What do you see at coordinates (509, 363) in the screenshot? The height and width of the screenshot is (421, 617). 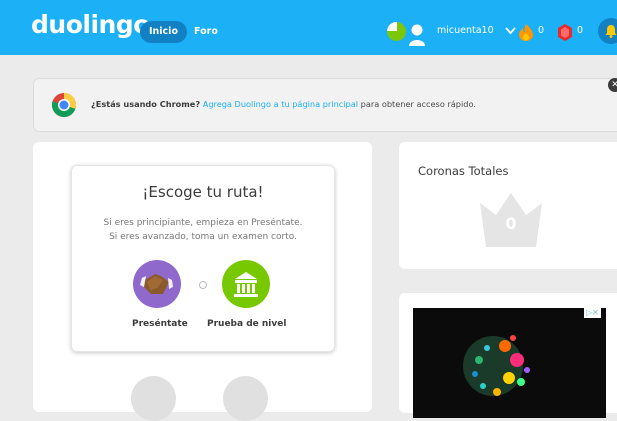 I see `advertisement-image` at bounding box center [509, 363].